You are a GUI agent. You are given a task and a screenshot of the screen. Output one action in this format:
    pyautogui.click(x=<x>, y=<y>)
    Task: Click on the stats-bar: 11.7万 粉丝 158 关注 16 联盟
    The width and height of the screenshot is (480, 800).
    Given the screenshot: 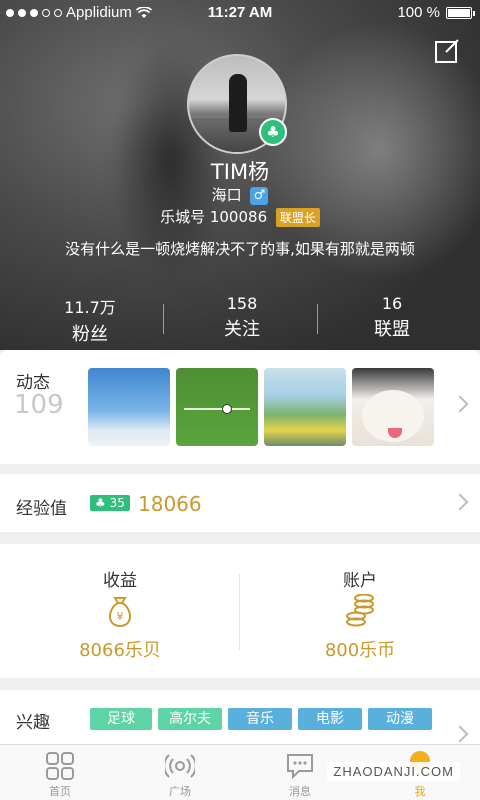 What is the action you would take?
    pyautogui.click(x=240, y=316)
    